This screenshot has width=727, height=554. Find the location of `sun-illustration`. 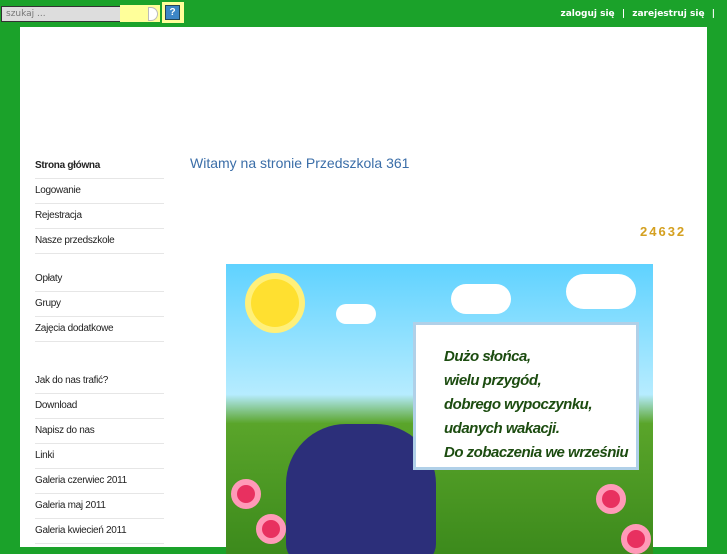

sun-illustration is located at coordinates (275, 303).